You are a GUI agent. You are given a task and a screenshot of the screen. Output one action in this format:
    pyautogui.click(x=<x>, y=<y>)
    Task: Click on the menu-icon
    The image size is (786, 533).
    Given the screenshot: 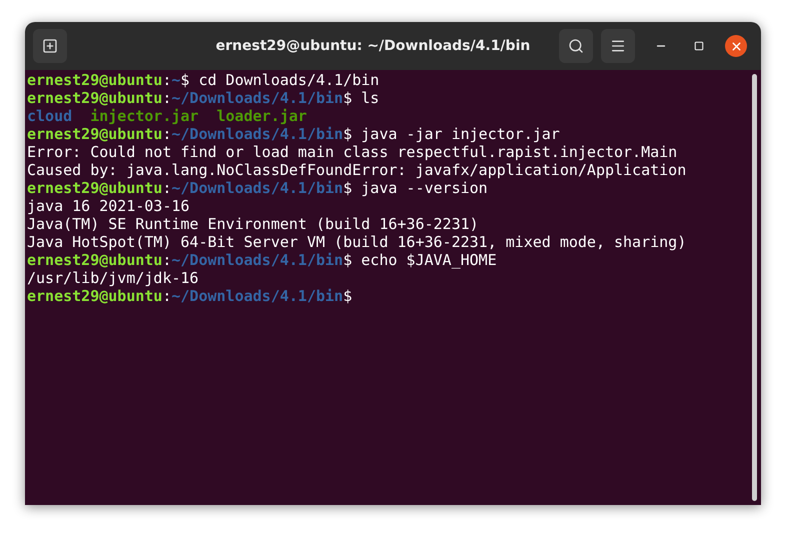 What is the action you would take?
    pyautogui.click(x=618, y=46)
    